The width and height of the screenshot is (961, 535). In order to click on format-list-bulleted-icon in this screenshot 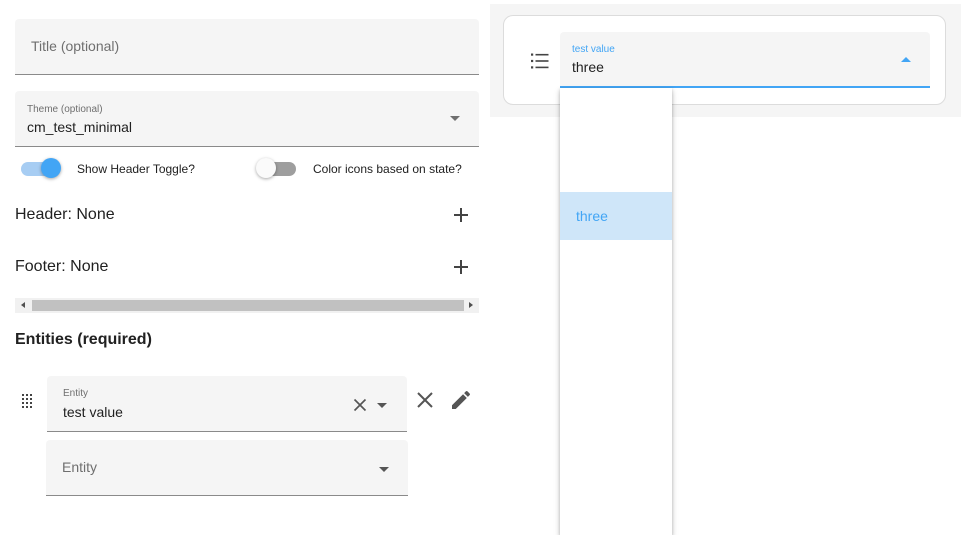, I will do `click(540, 61)`.